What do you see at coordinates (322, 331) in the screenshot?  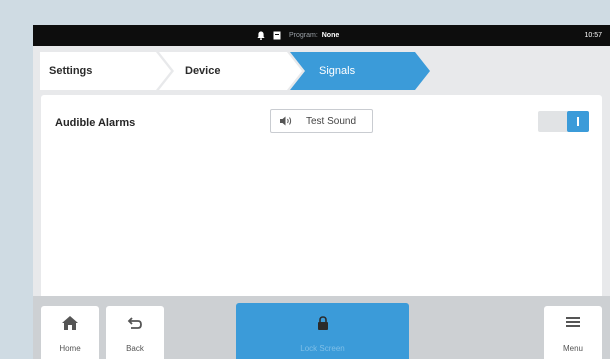 I see `lock-screen-button: Lock Screen` at bounding box center [322, 331].